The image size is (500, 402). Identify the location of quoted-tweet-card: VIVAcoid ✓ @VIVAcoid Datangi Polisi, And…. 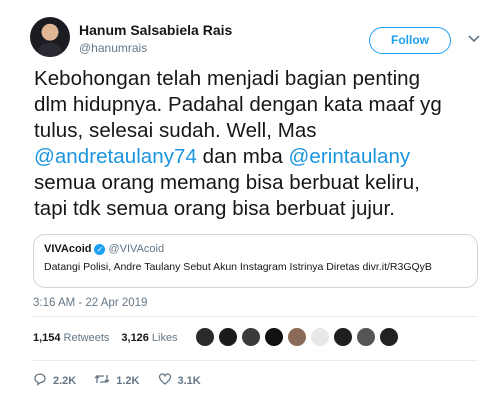
(255, 261).